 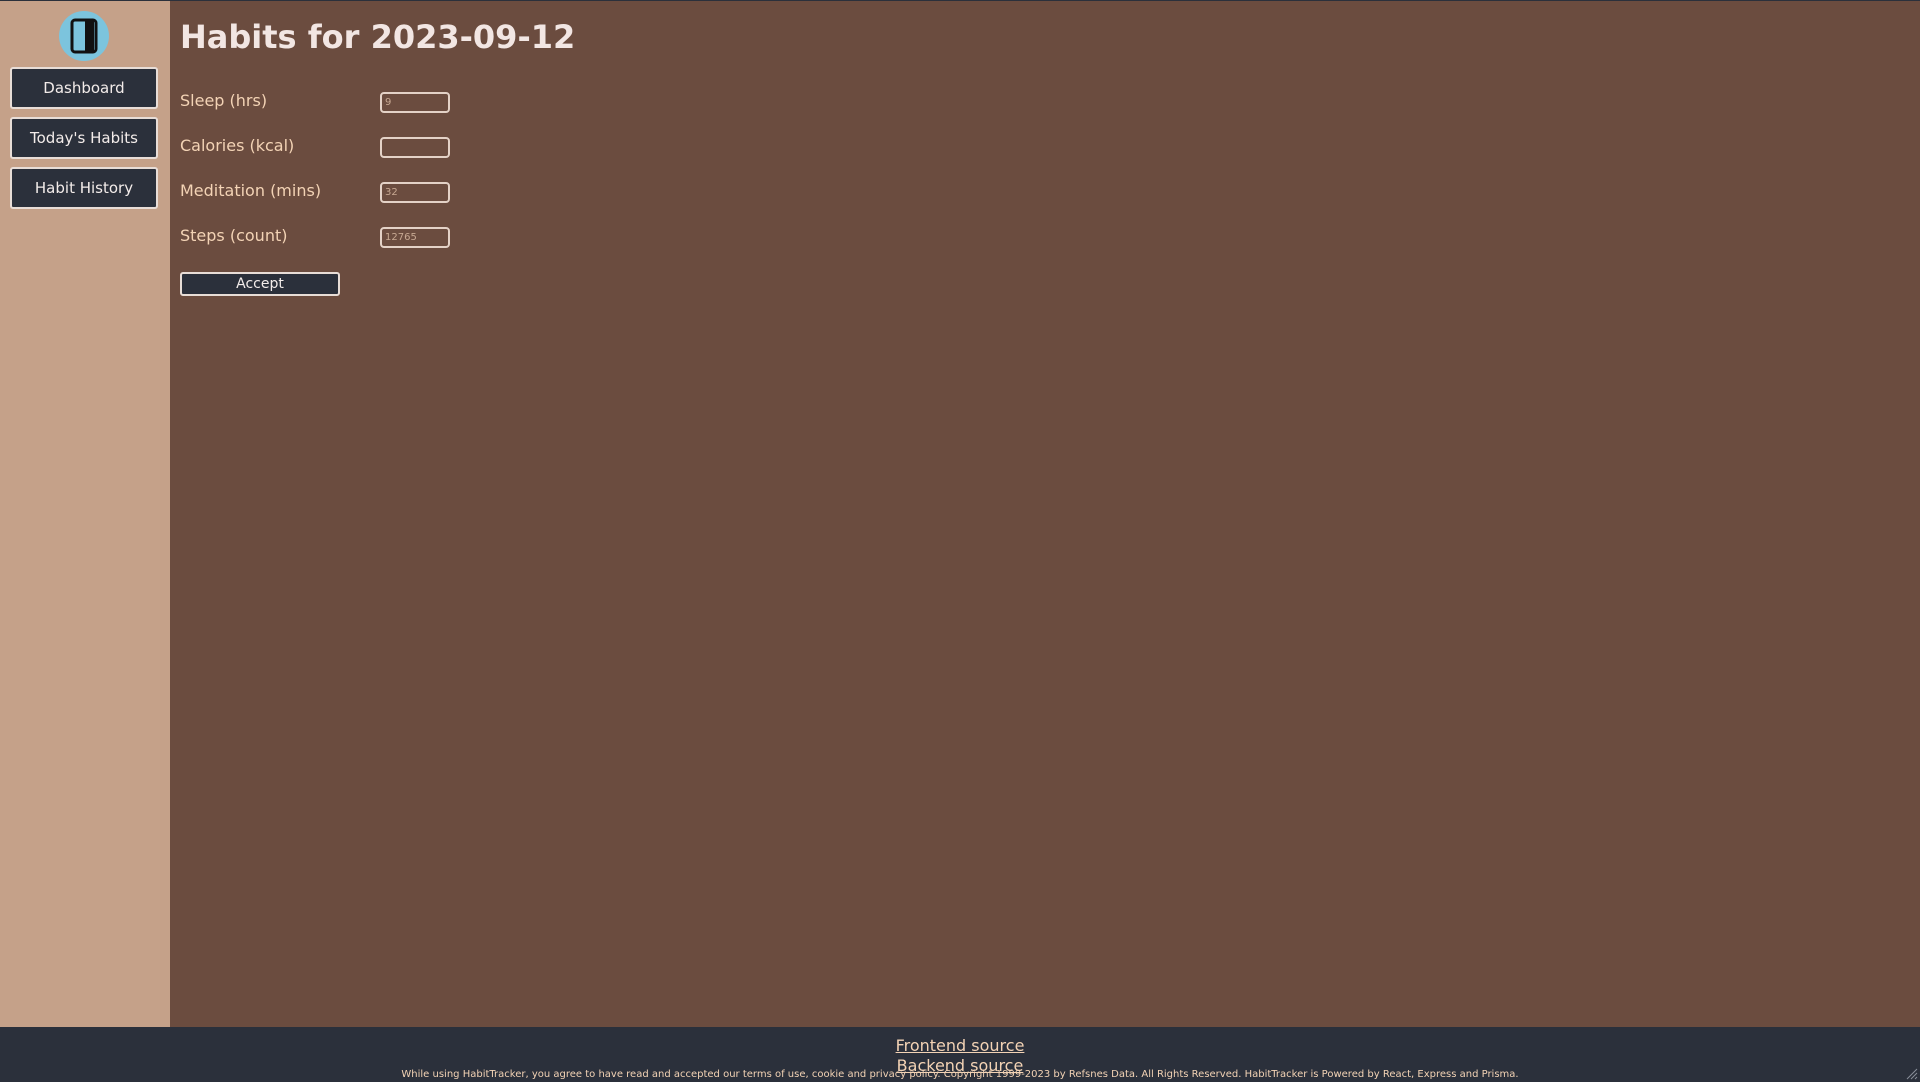 What do you see at coordinates (260, 284) in the screenshot?
I see `accept-button: Accept` at bounding box center [260, 284].